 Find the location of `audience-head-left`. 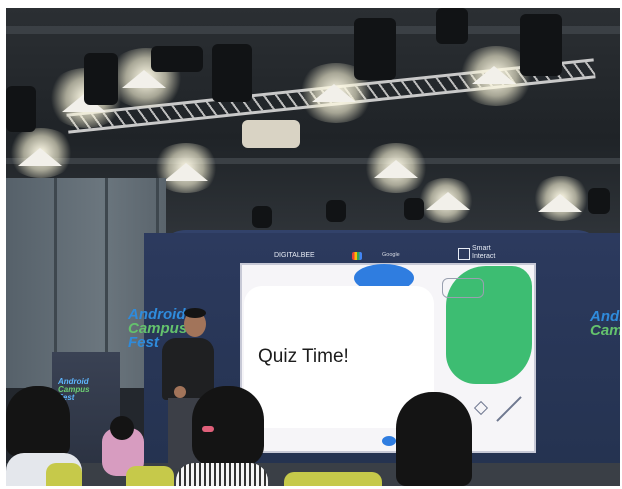

audience-head-left is located at coordinates (38, 421).